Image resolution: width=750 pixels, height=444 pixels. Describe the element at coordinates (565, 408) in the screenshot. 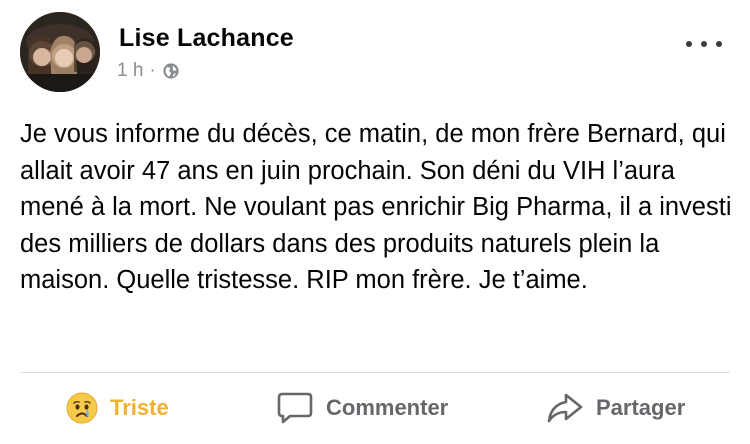

I see `share-arrow-icon` at that location.